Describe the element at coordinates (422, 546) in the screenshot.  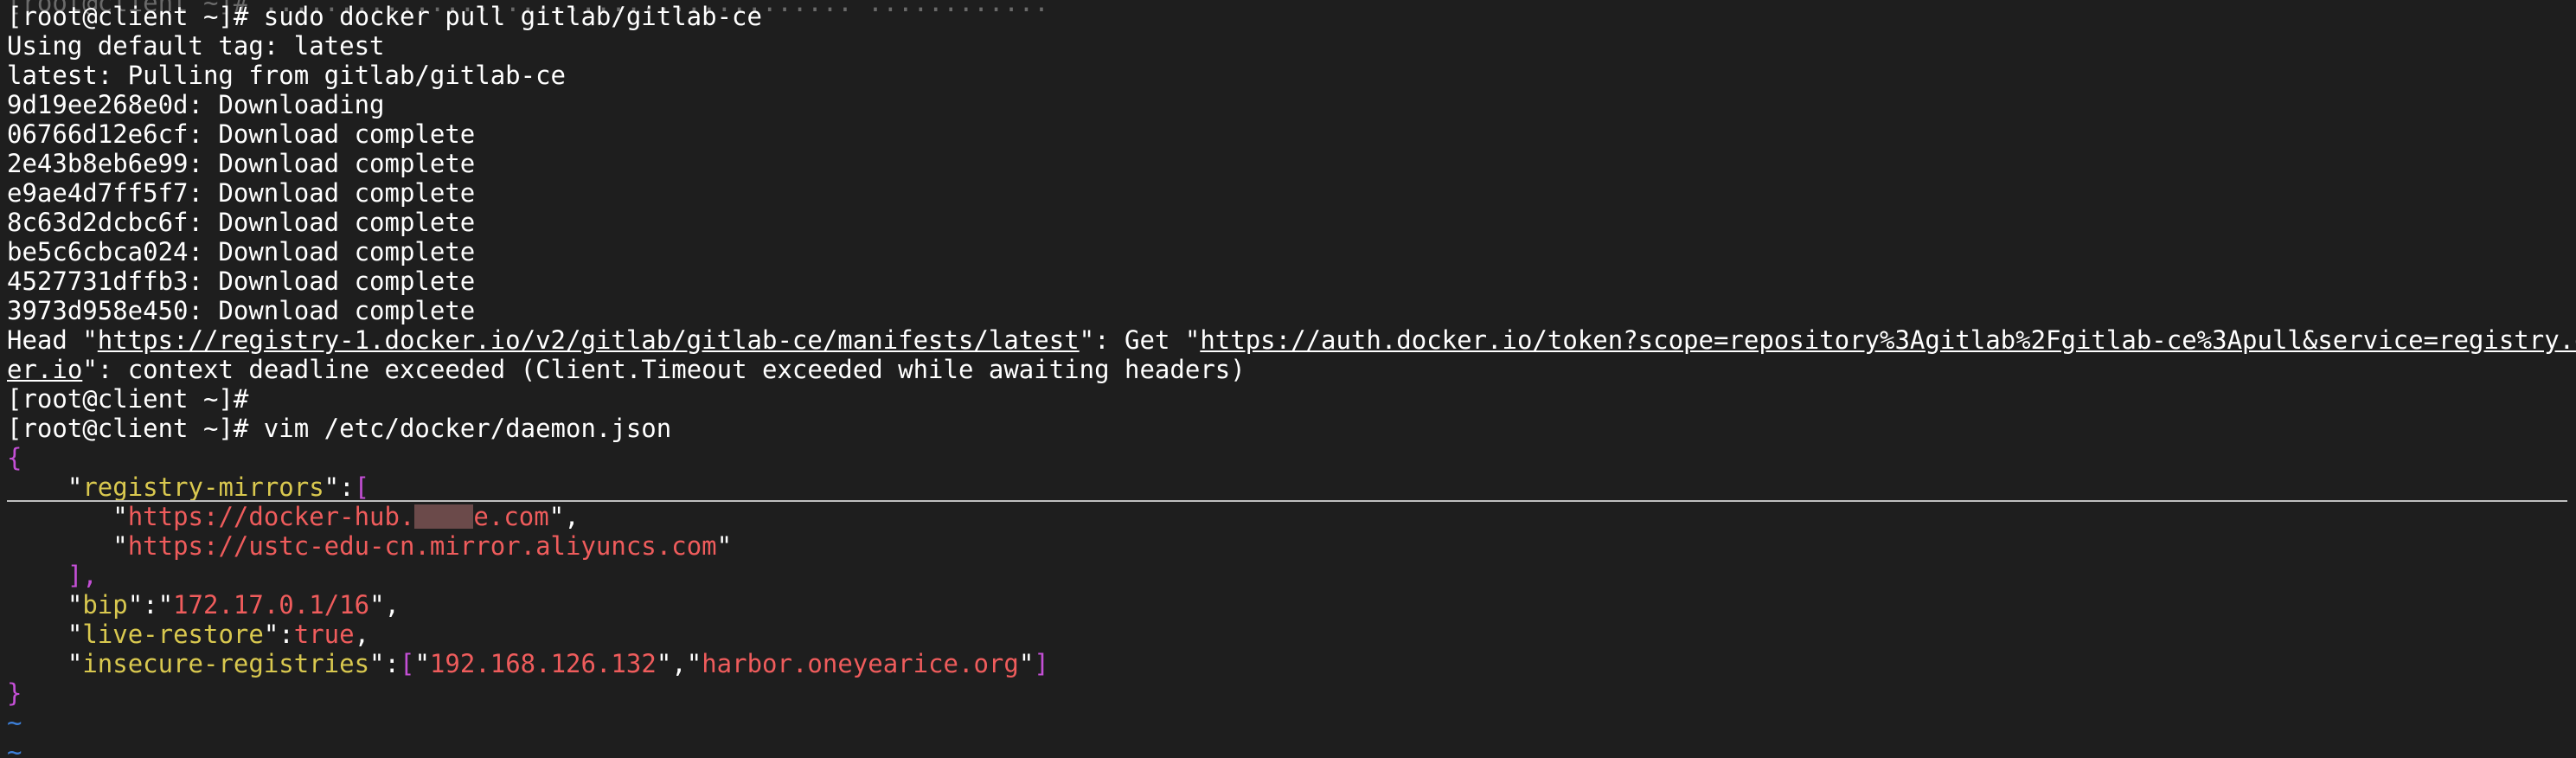
I see `mirror2-value: https://ustc-edu-cn.mirror.aliyuncs.com` at that location.